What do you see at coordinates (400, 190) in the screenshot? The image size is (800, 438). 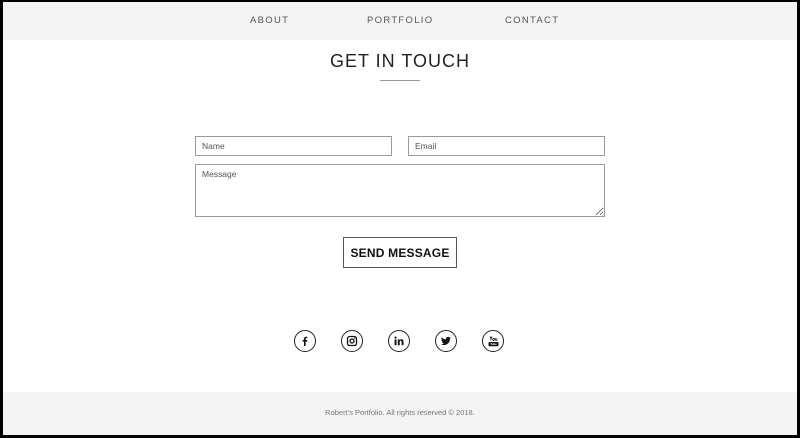 I see `message-textarea` at bounding box center [400, 190].